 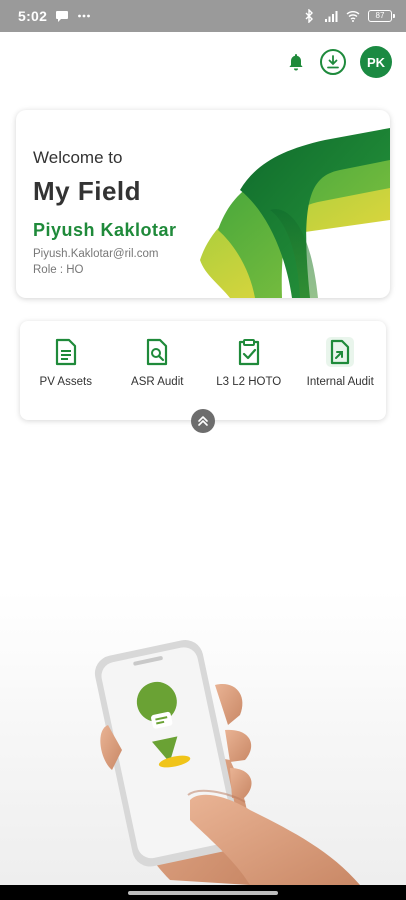 I want to click on clipboard-check-icon, so click(x=248, y=352).